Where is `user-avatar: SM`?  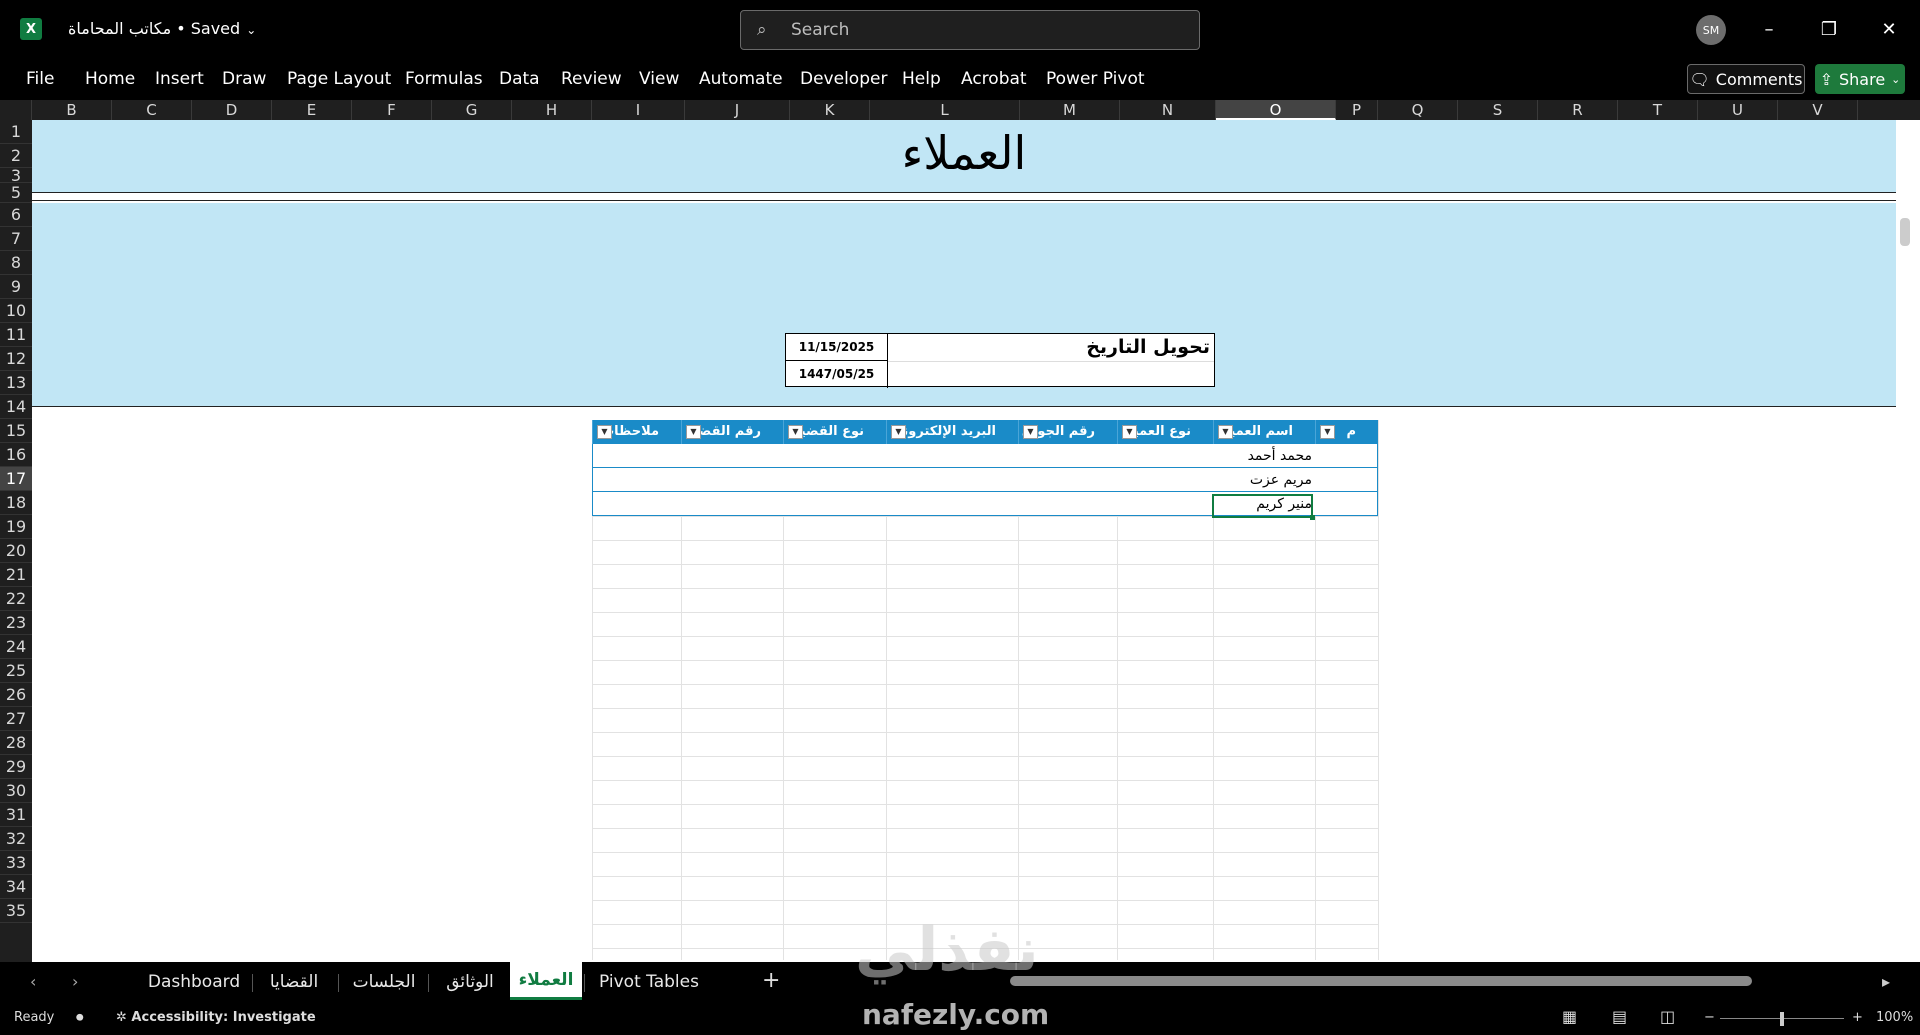
user-avatar: SM is located at coordinates (1711, 30).